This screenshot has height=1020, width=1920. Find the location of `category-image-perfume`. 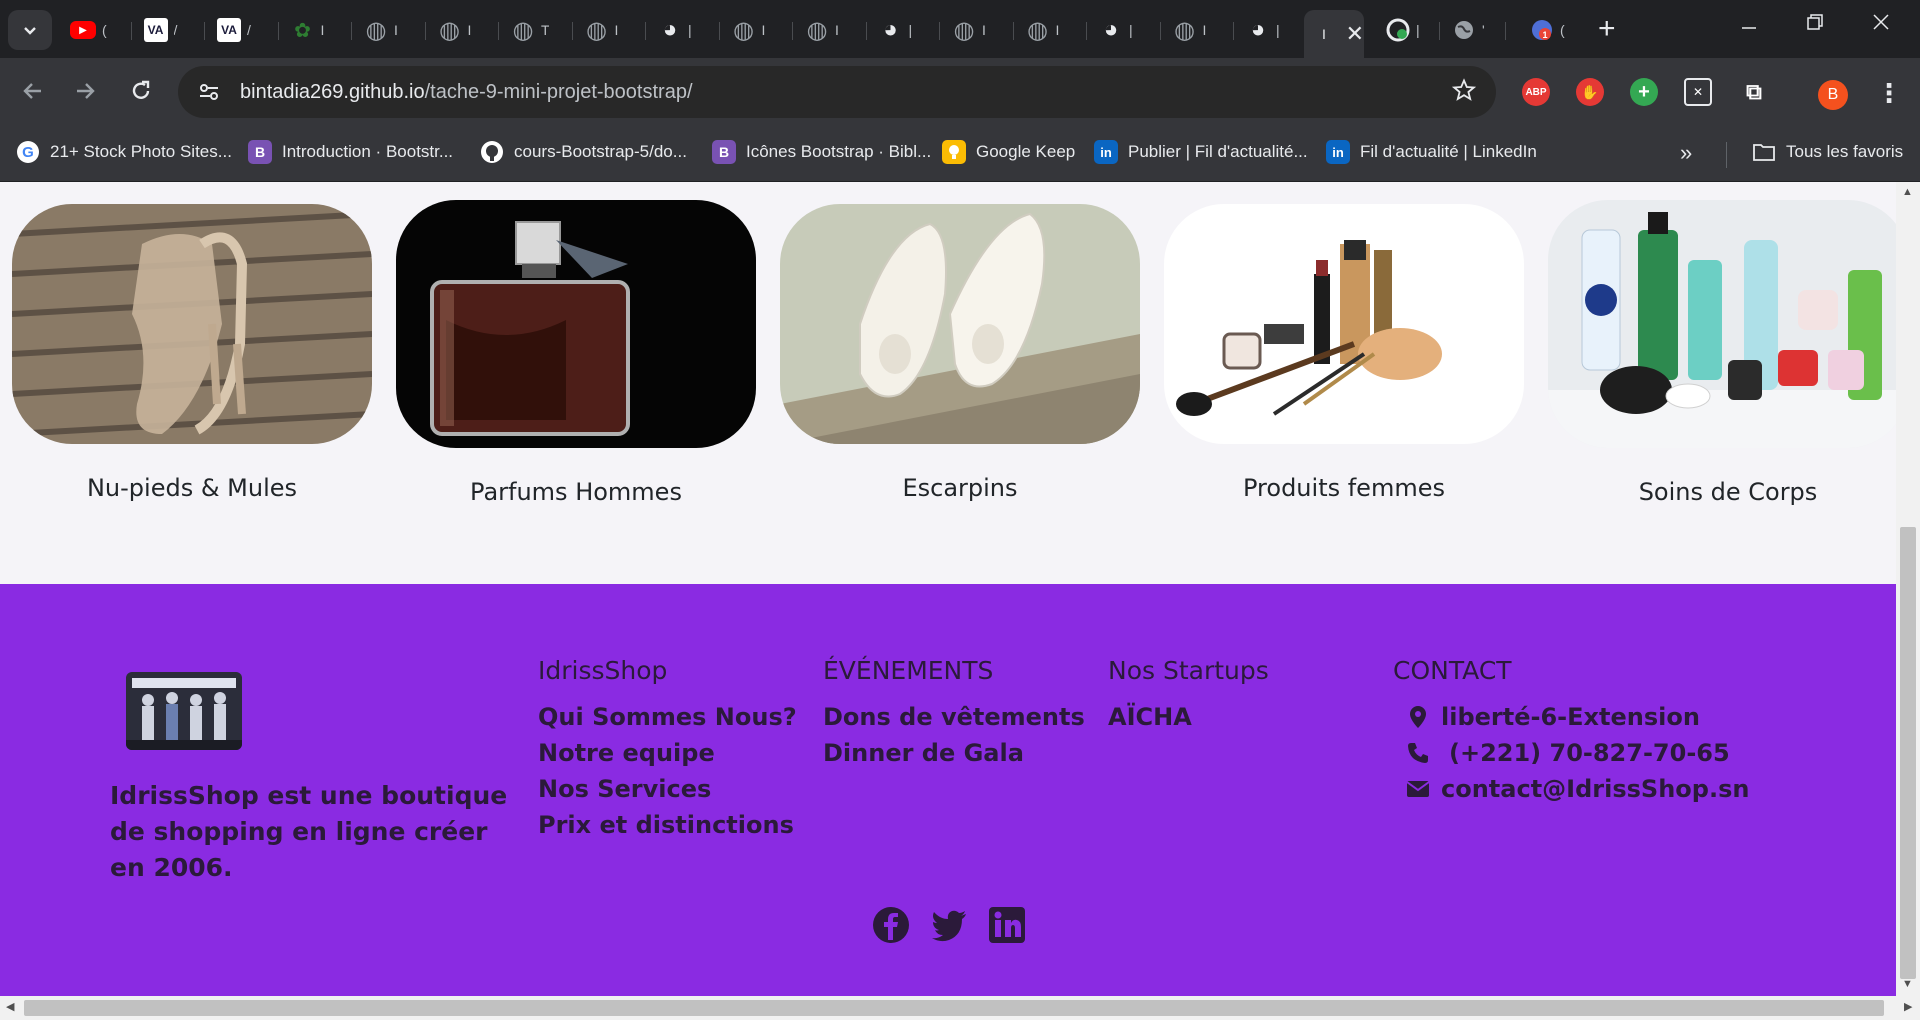

category-image-perfume is located at coordinates (576, 324).